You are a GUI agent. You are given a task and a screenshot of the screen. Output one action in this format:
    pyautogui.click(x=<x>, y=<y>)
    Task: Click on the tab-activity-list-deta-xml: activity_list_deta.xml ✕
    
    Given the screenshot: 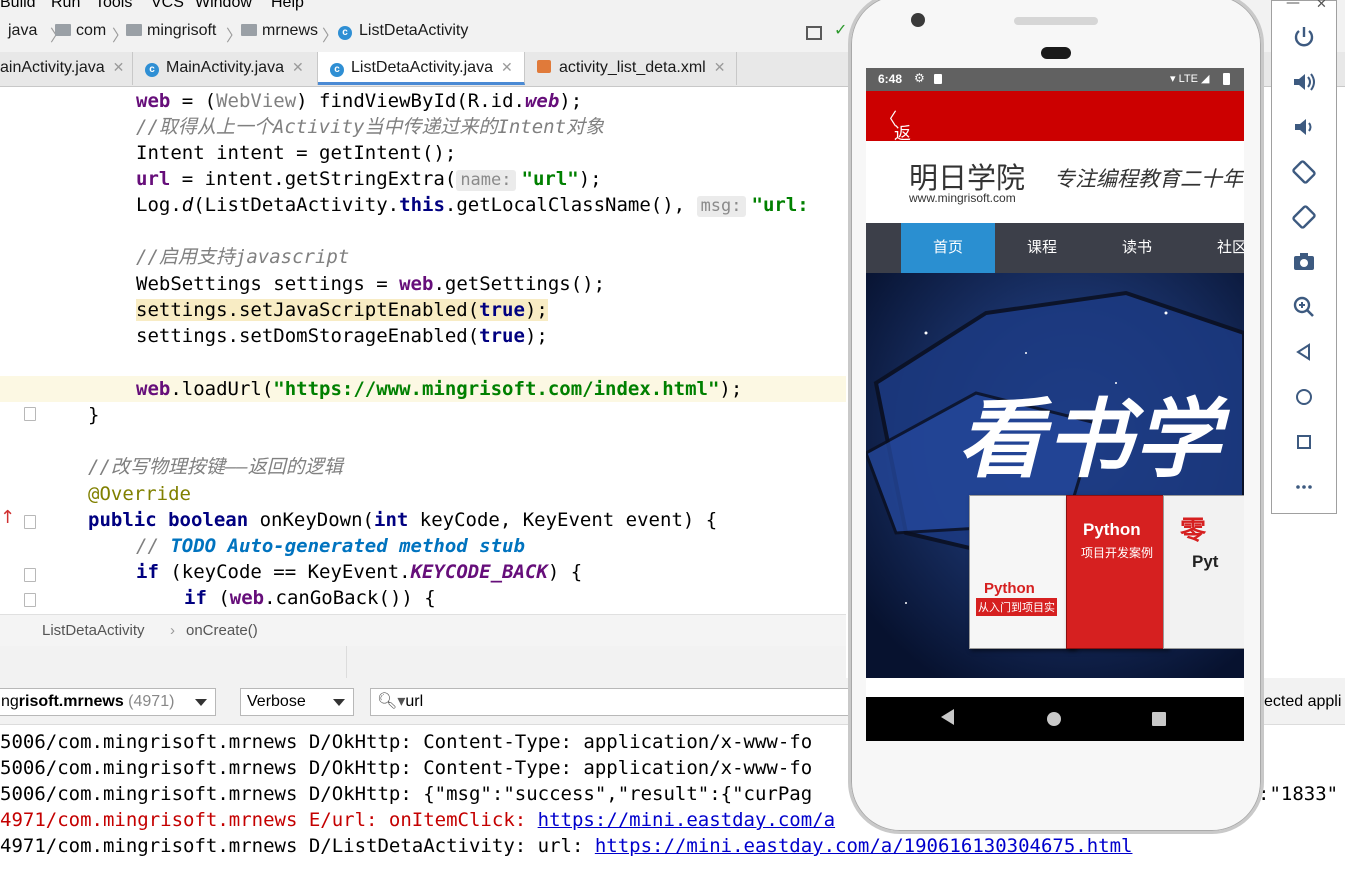 What is the action you would take?
    pyautogui.click(x=631, y=68)
    